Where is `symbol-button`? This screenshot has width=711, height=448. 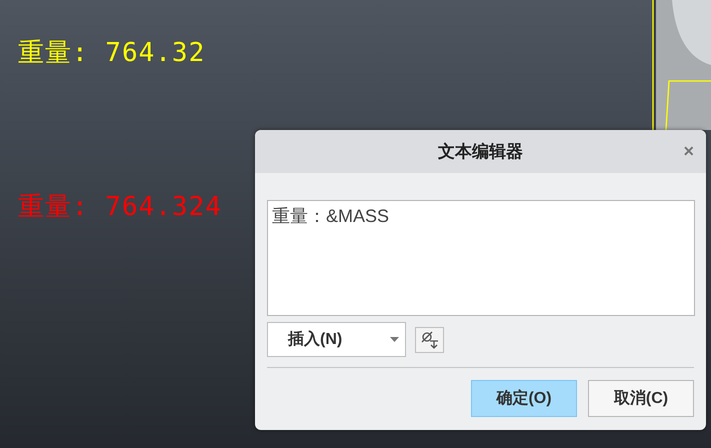 symbol-button is located at coordinates (429, 339).